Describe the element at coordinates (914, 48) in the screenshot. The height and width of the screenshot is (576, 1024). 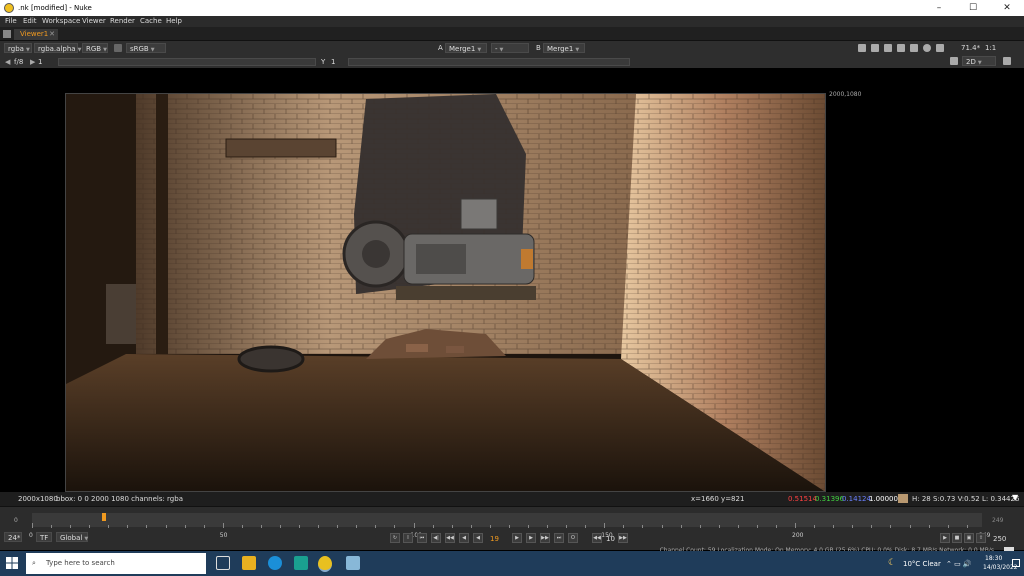
I see `lut-icon` at that location.